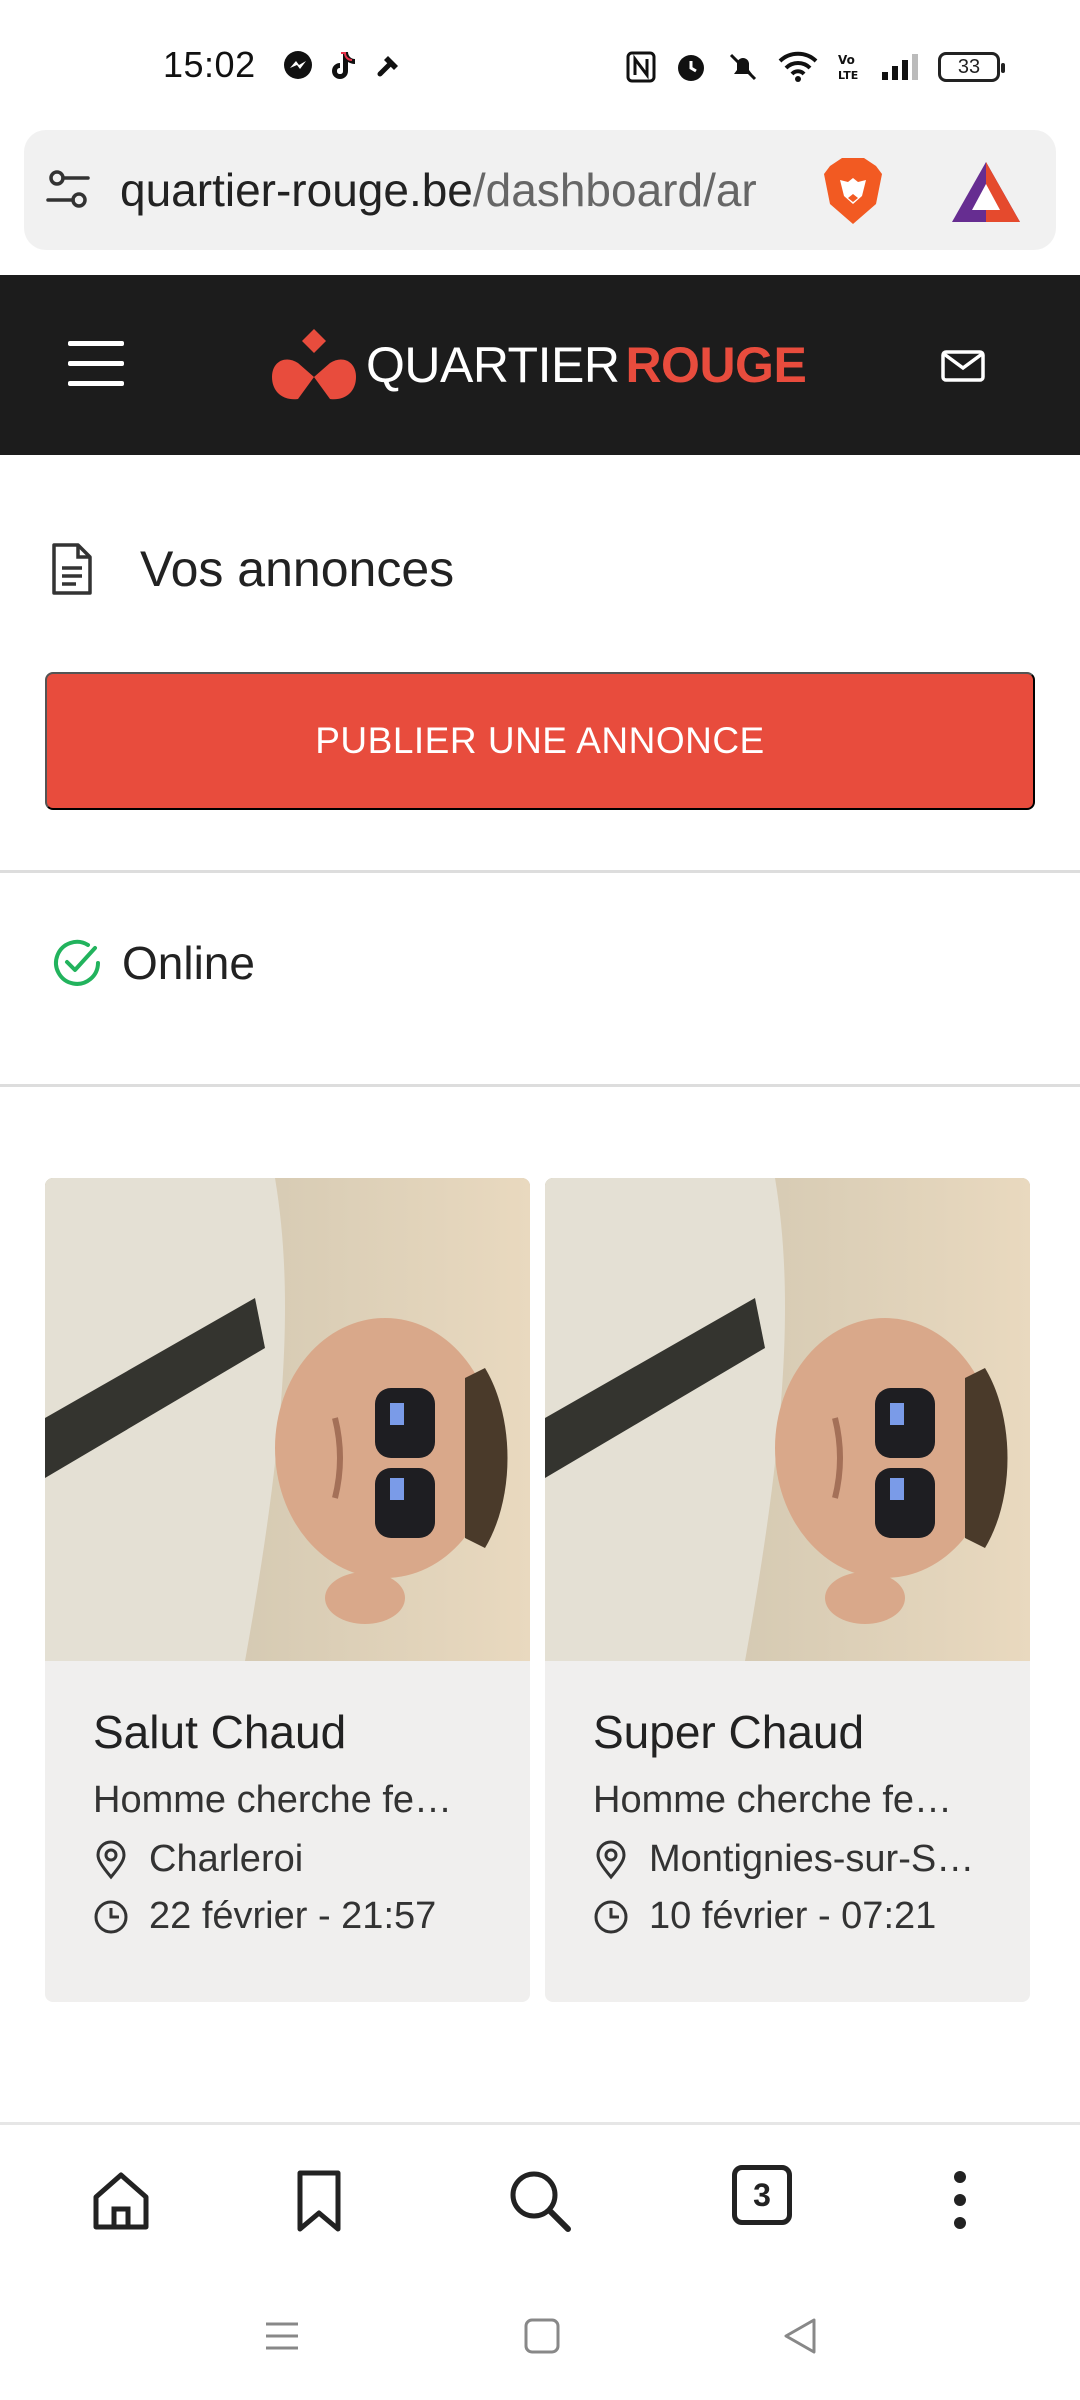 Image resolution: width=1080 pixels, height=2400 pixels. I want to click on status-label: Online, so click(188, 963).